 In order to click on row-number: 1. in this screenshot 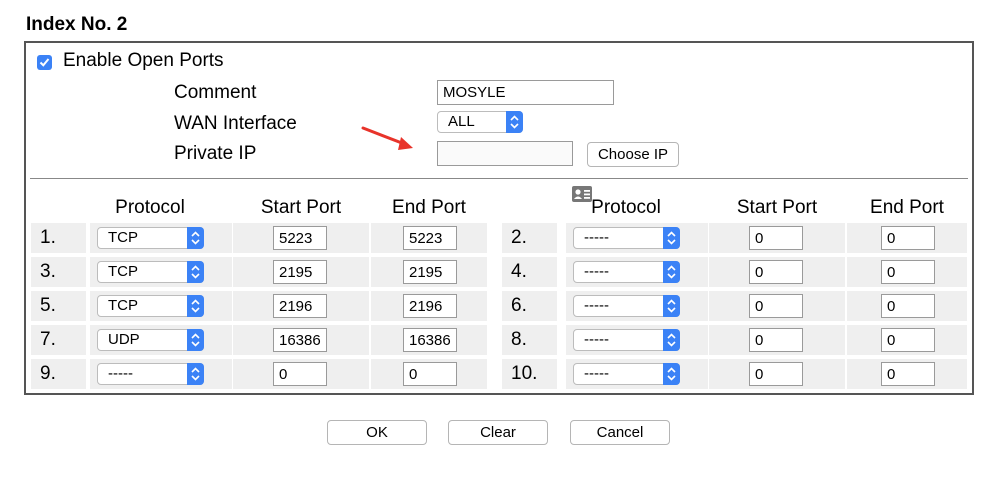, I will do `click(48, 237)`.